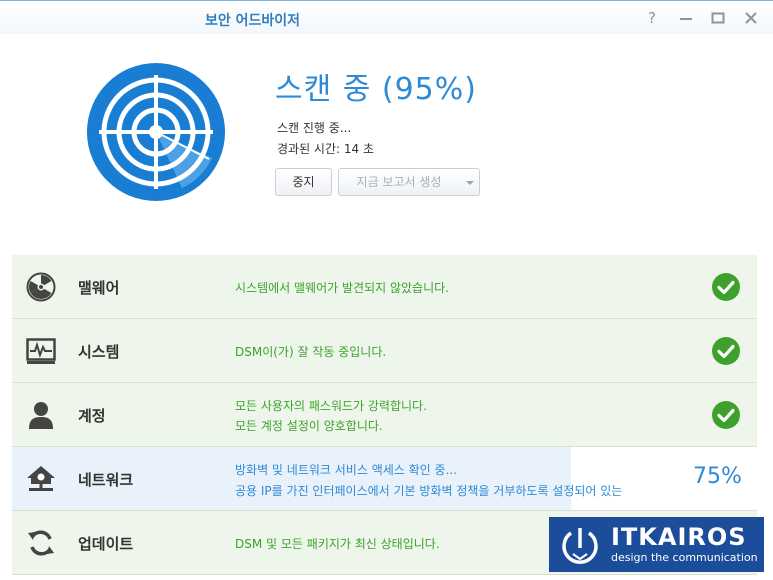 The width and height of the screenshot is (773, 580). I want to click on security-scan-icon, so click(156, 132).